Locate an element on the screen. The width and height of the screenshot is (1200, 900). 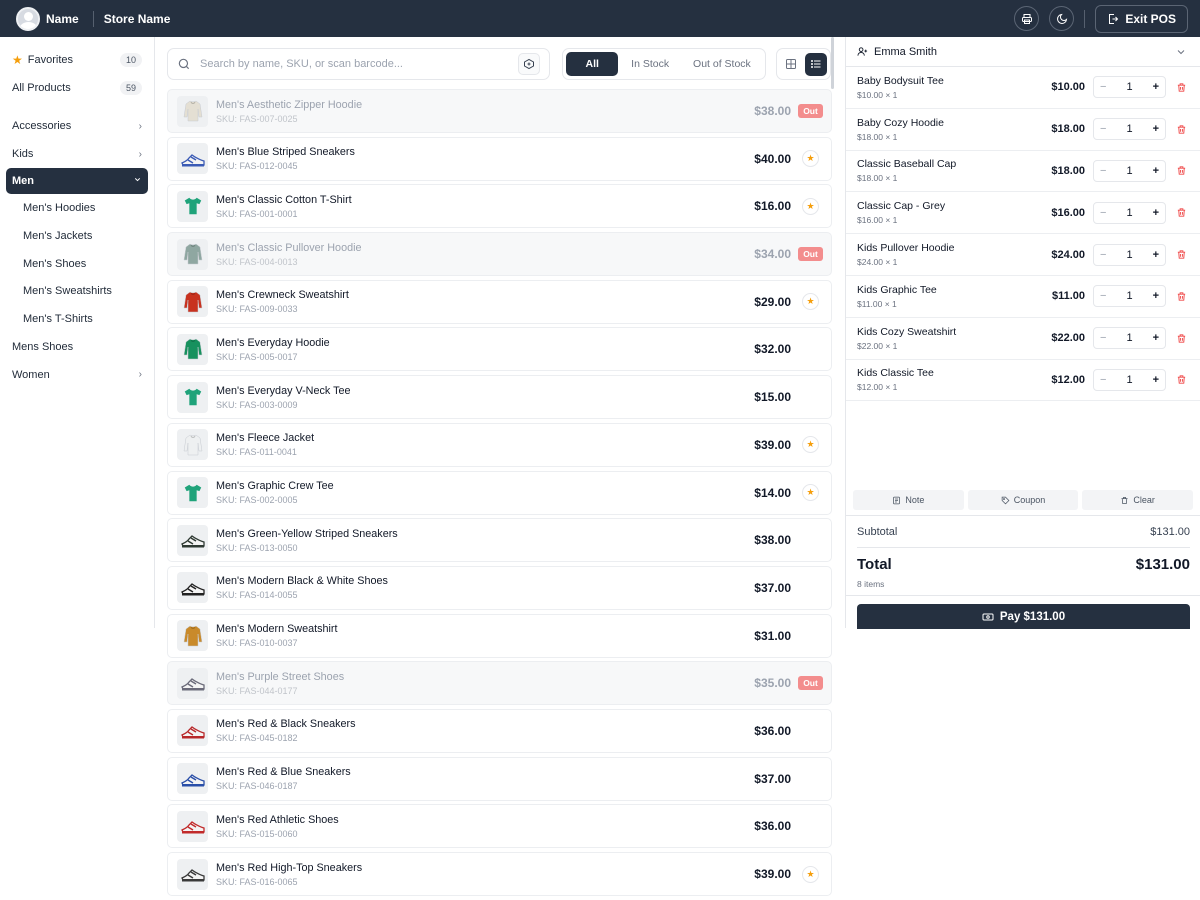
sidebar-item-favorites: ★ Favorites 10 is located at coordinates (77, 60).